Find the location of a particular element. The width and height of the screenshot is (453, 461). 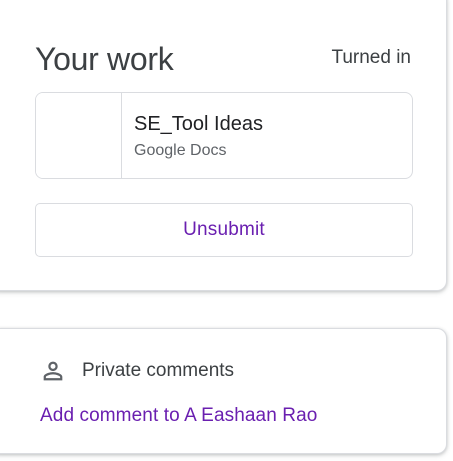

attachment-name: SE_Tool Ideas is located at coordinates (198, 124).